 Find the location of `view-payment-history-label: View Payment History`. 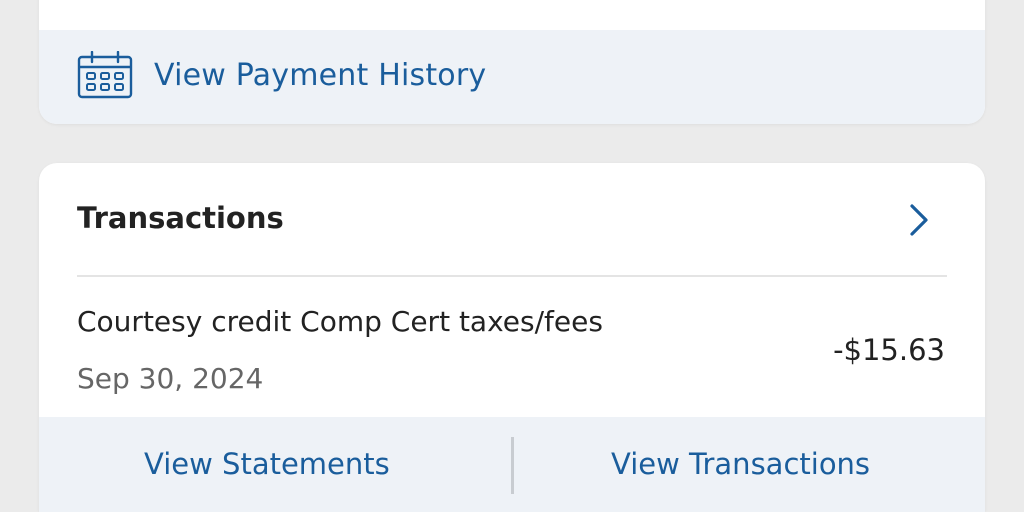

view-payment-history-label: View Payment History is located at coordinates (320, 75).